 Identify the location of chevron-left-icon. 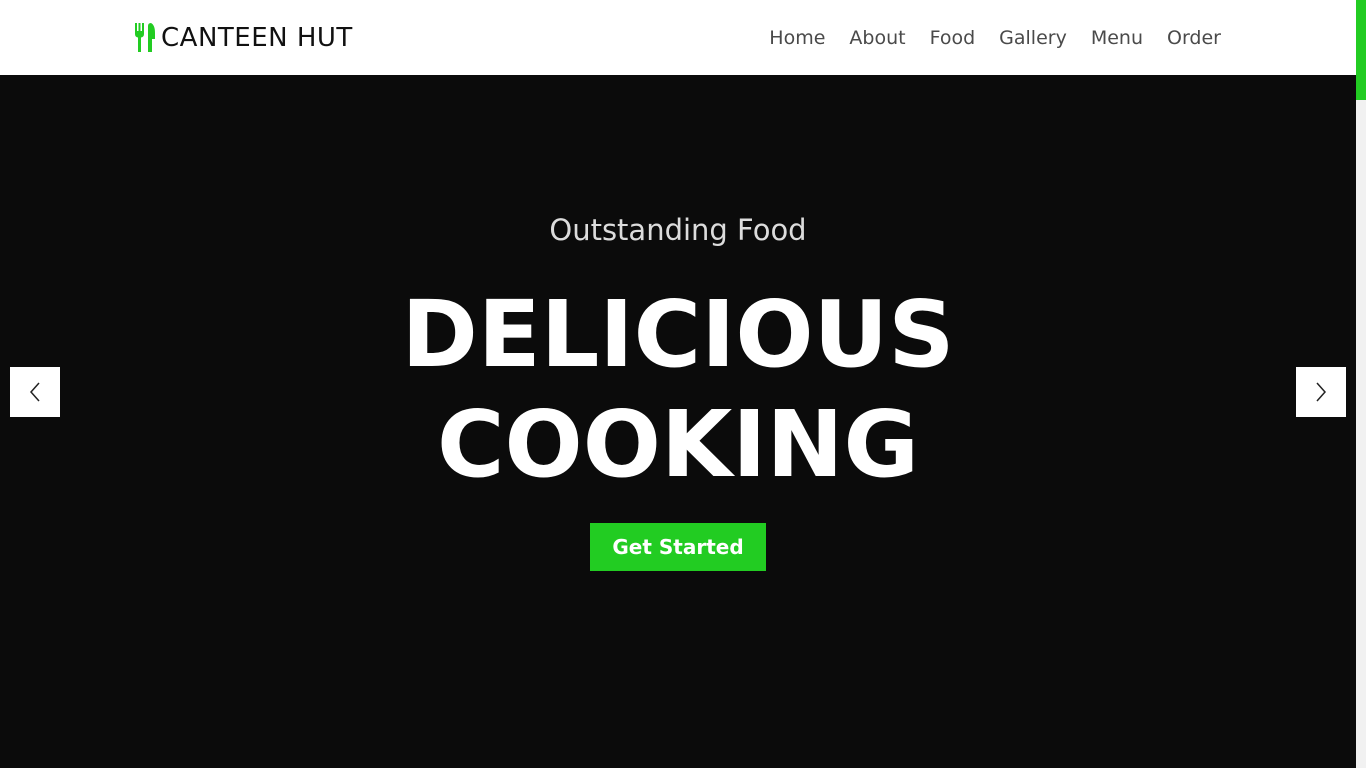
(34, 392).